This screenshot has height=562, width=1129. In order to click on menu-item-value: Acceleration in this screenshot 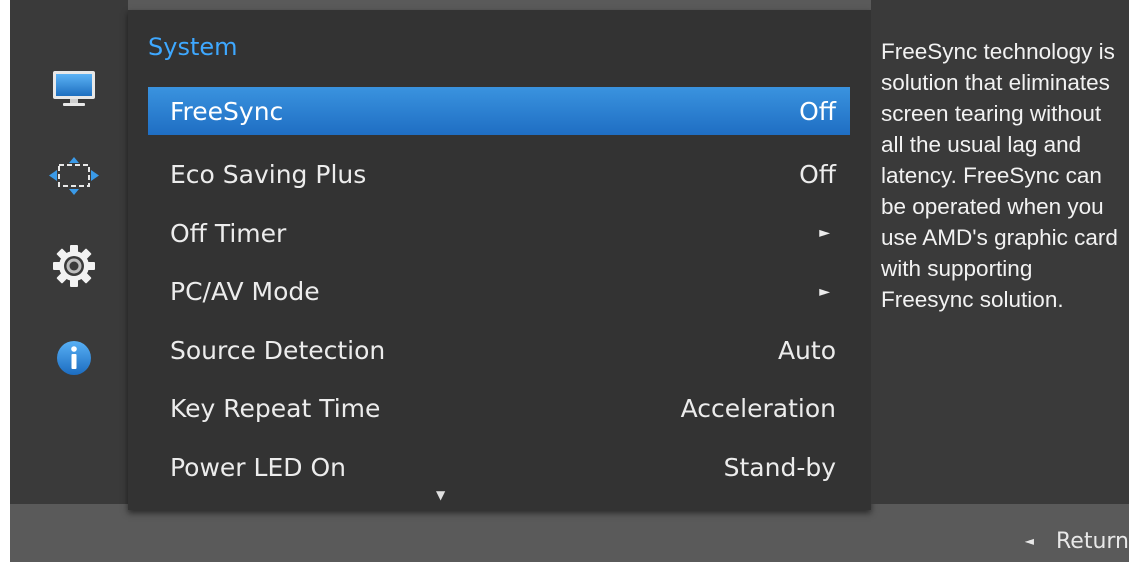, I will do `click(758, 409)`.